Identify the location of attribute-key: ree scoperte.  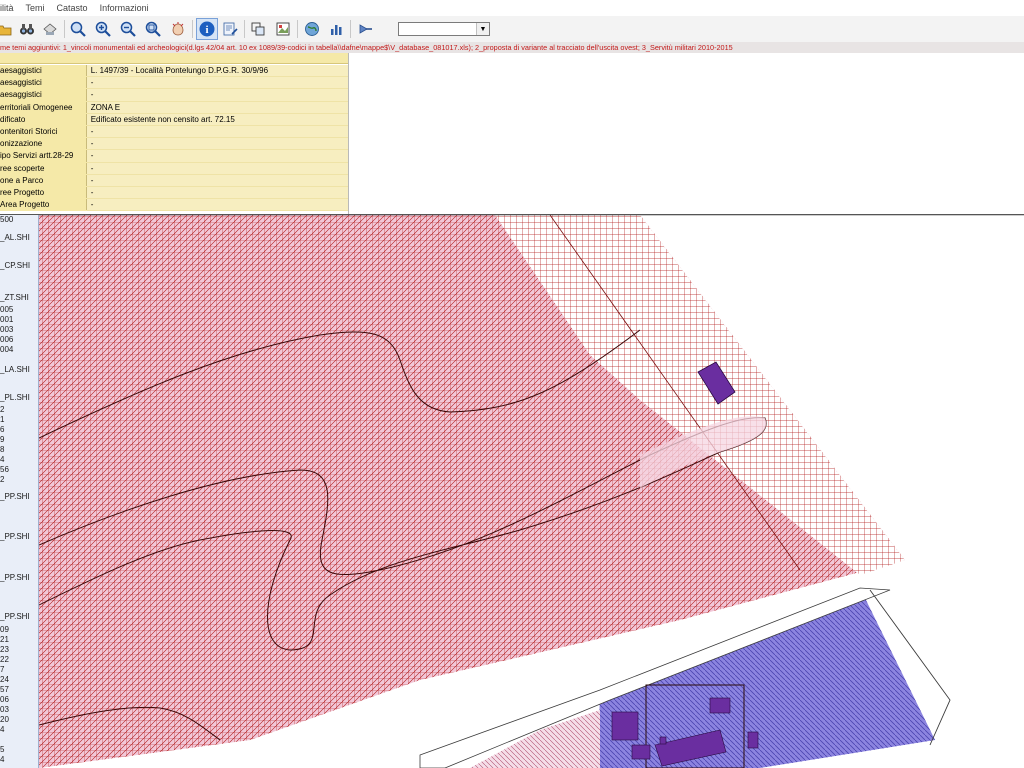
(43, 168).